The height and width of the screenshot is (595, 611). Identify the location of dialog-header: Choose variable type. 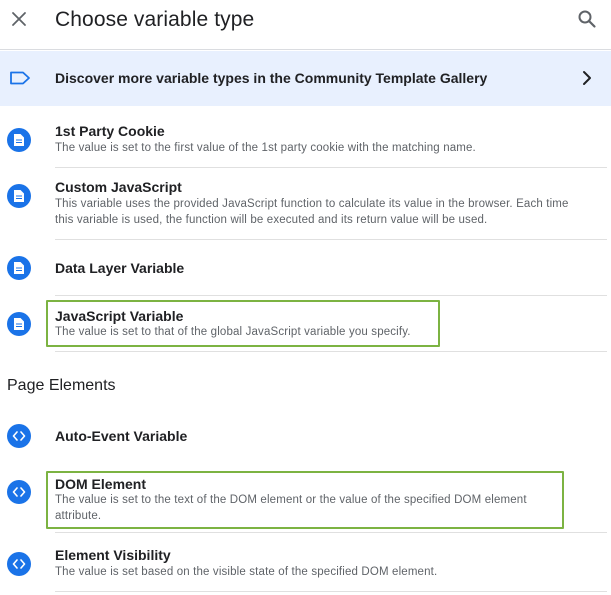
(305, 25).